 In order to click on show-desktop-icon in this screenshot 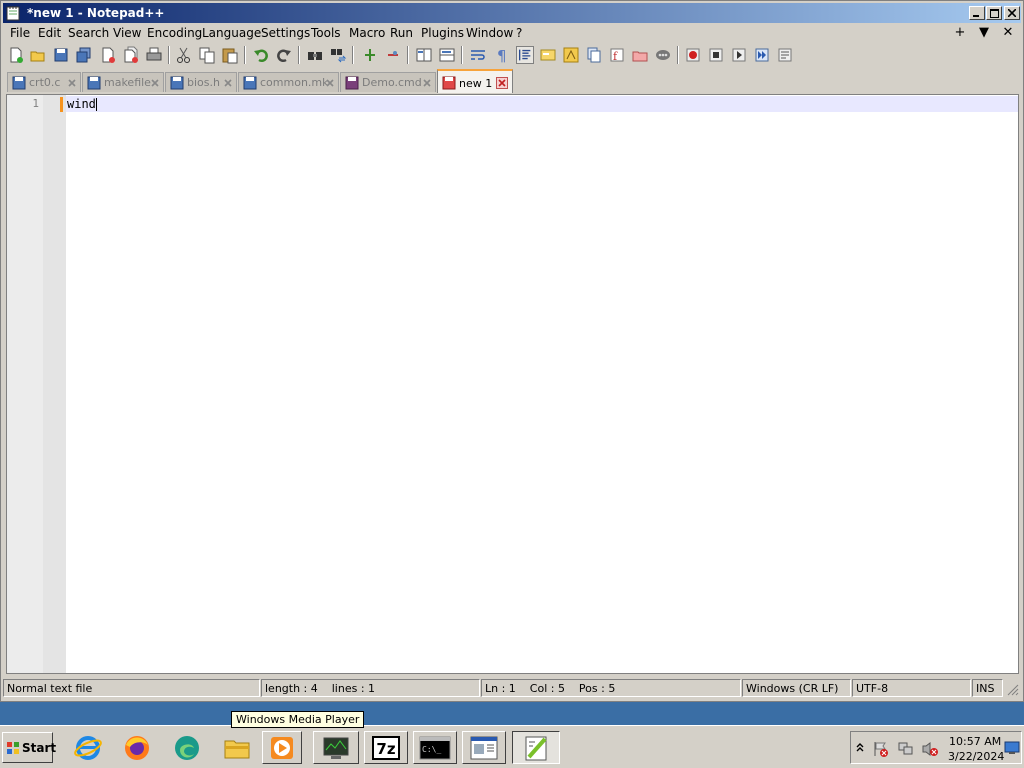, I will do `click(1012, 748)`.